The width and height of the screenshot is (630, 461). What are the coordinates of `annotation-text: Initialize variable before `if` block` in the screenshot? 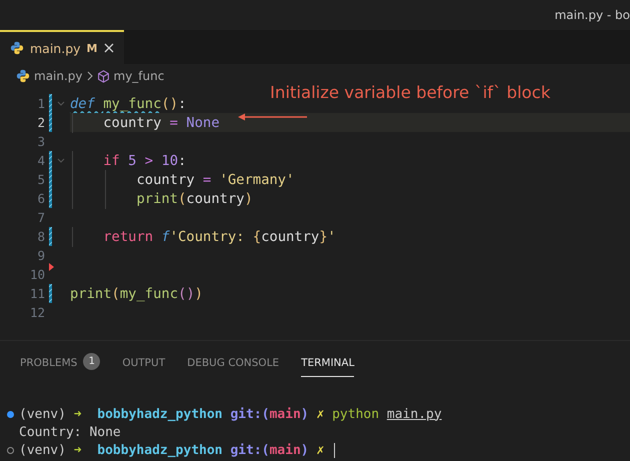 It's located at (410, 92).